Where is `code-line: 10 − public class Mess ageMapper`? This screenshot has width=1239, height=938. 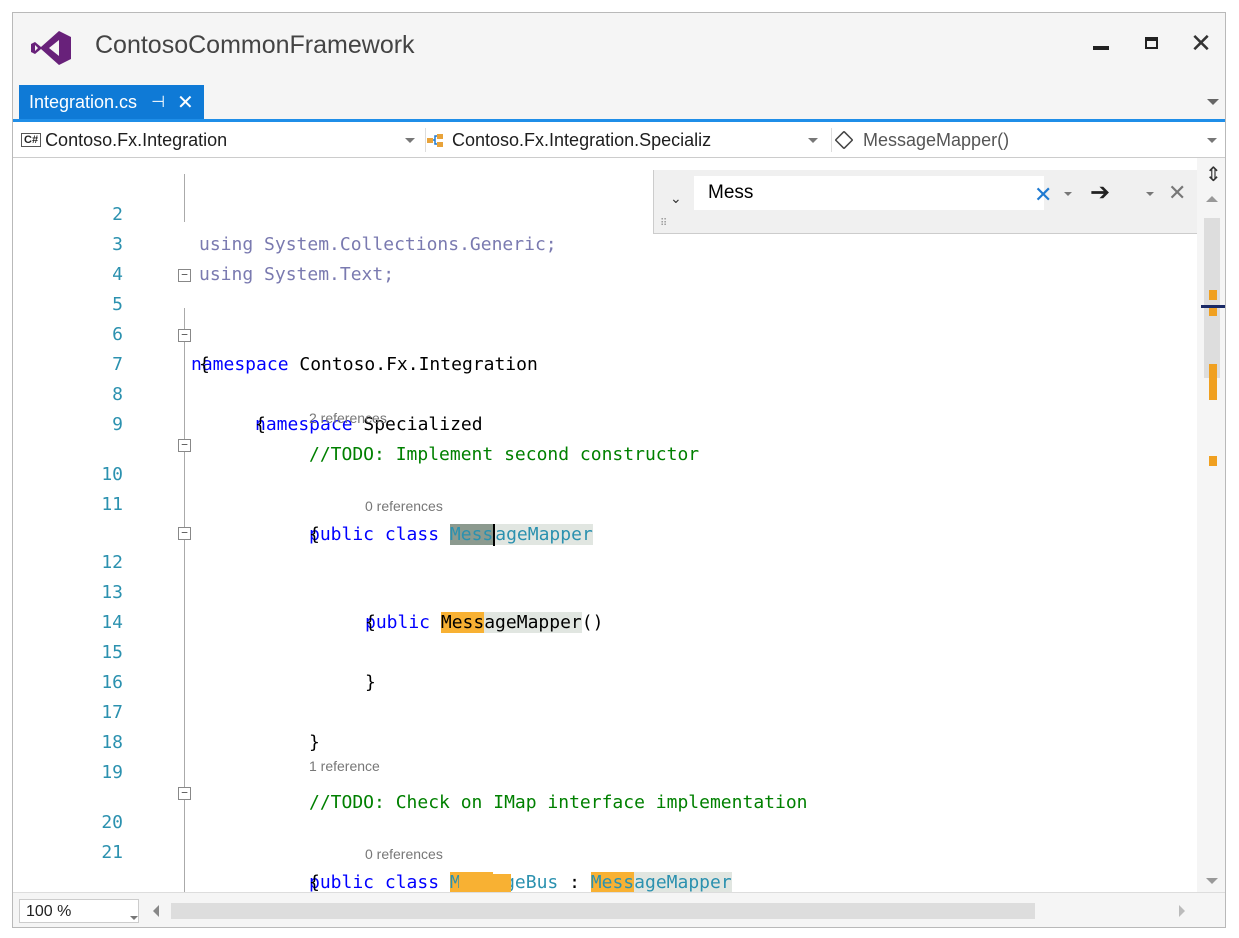
code-line: 10 − public class Mess ageMapper is located at coordinates (605, 488).